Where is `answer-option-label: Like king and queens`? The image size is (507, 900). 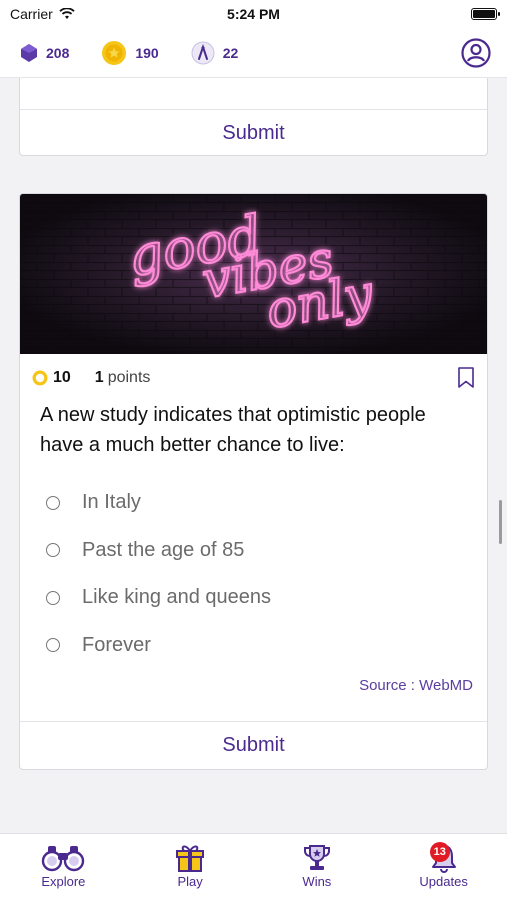 answer-option-label: Like king and queens is located at coordinates (177, 597).